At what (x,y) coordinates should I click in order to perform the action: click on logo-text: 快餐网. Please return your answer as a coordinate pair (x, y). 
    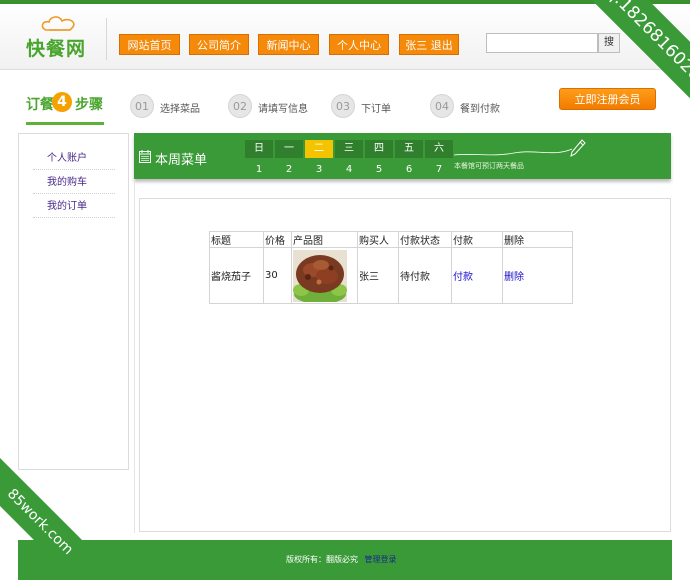
    Looking at the image, I should click on (56, 49).